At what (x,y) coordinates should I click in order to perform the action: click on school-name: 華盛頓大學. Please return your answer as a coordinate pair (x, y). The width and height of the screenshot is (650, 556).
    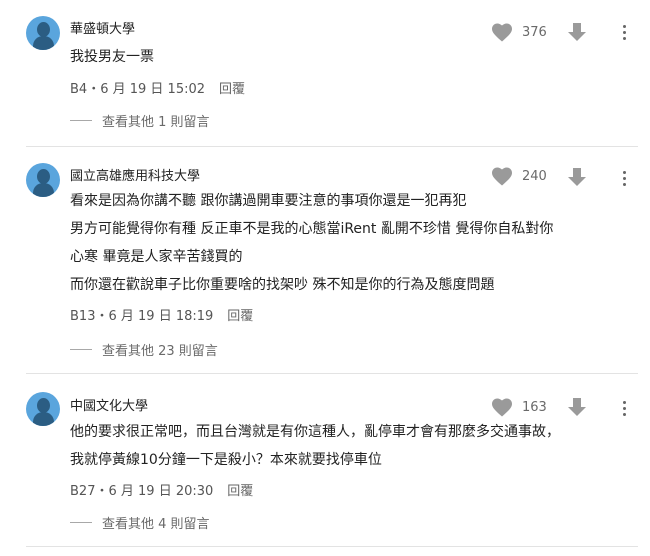
    Looking at the image, I should click on (102, 27).